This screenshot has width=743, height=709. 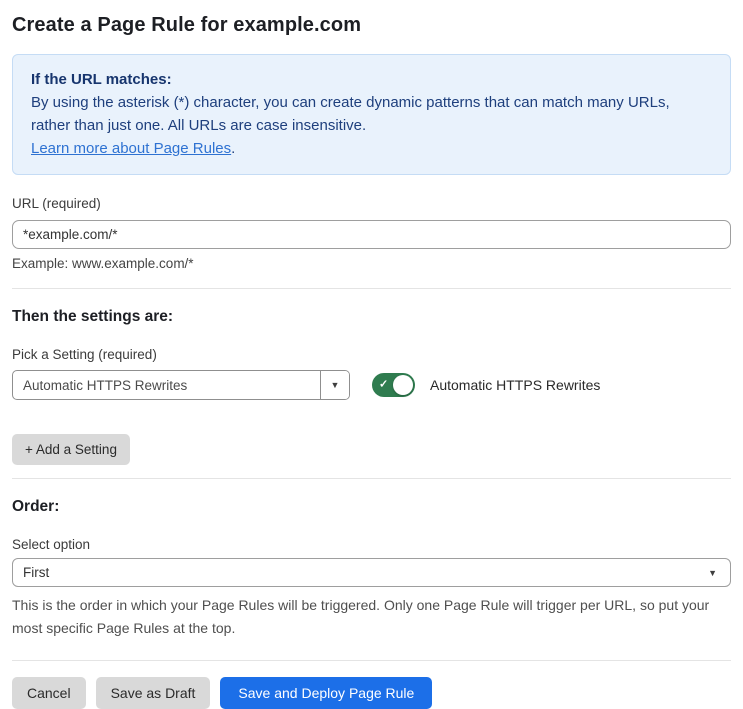 I want to click on notice-link-suffix: ., so click(x=233, y=148).